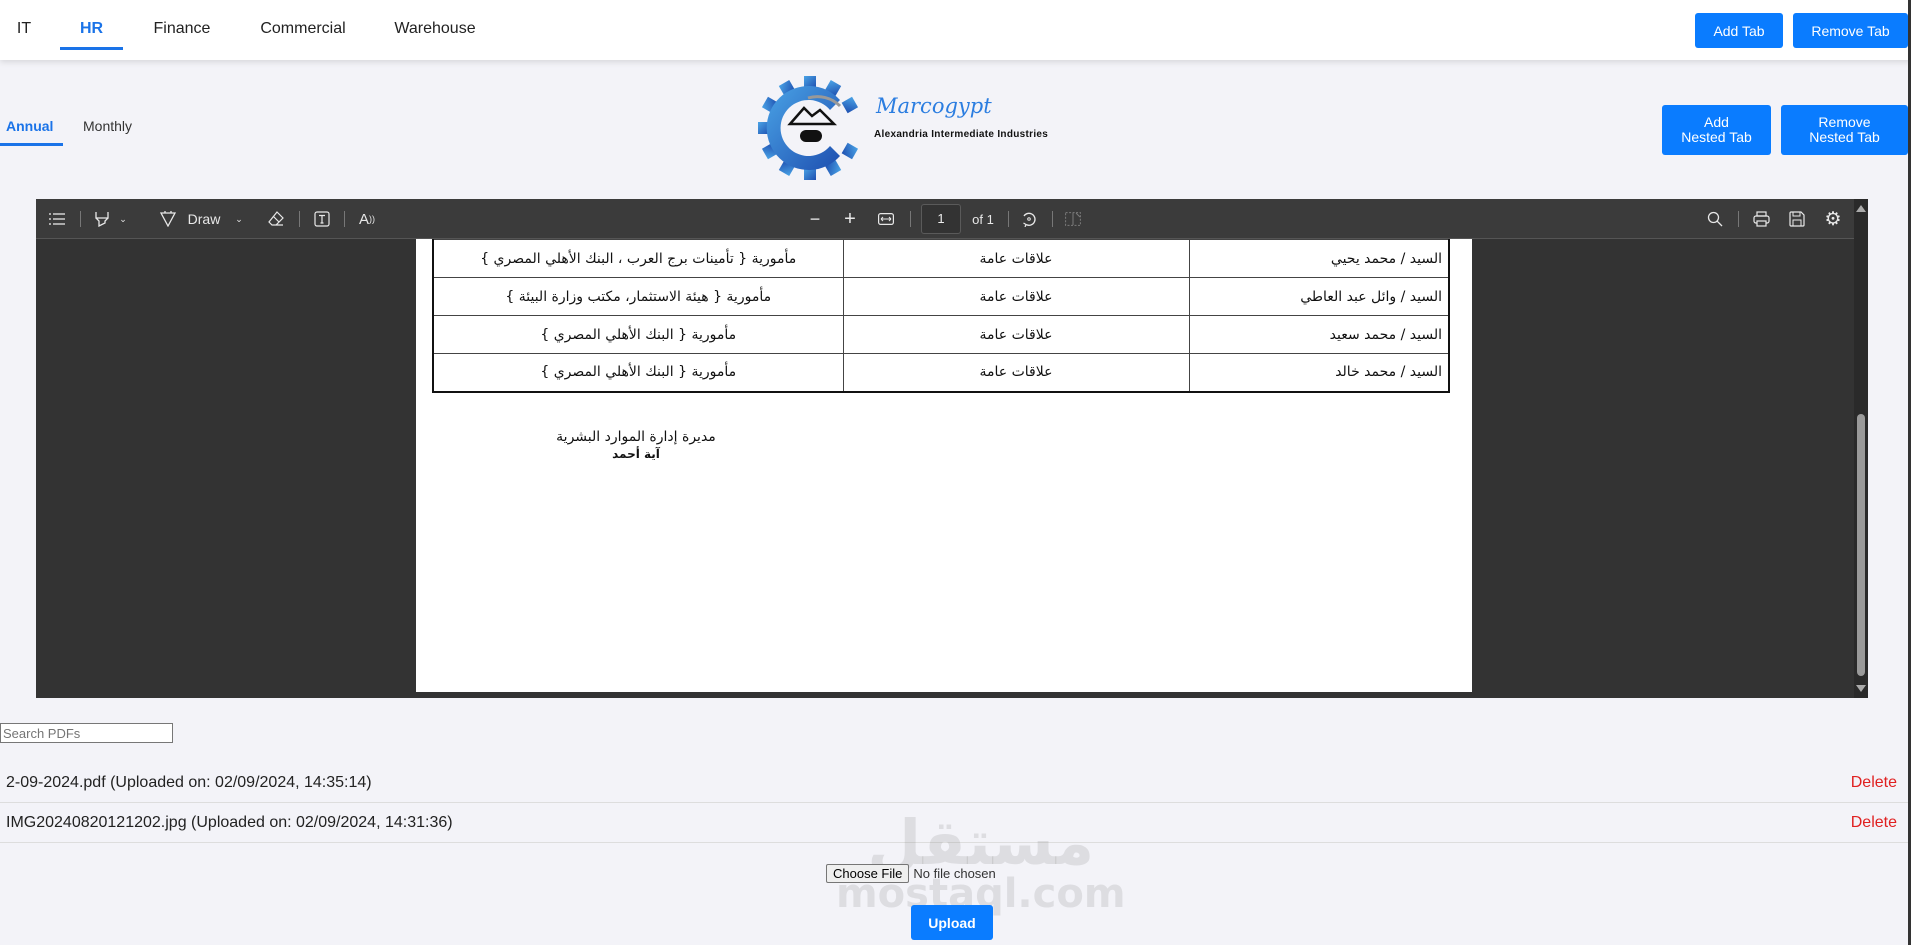 This screenshot has height=945, width=1911. I want to click on gear-logo-icon, so click(808, 128).